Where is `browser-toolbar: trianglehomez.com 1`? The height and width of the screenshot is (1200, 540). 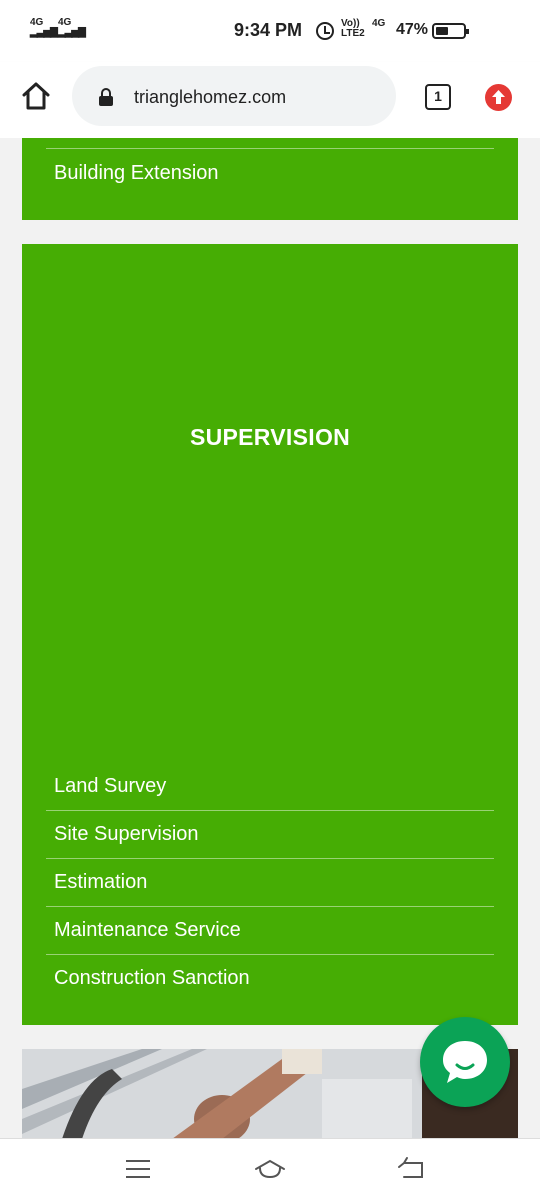
browser-toolbar: trianglehomez.com 1 is located at coordinates (270, 100).